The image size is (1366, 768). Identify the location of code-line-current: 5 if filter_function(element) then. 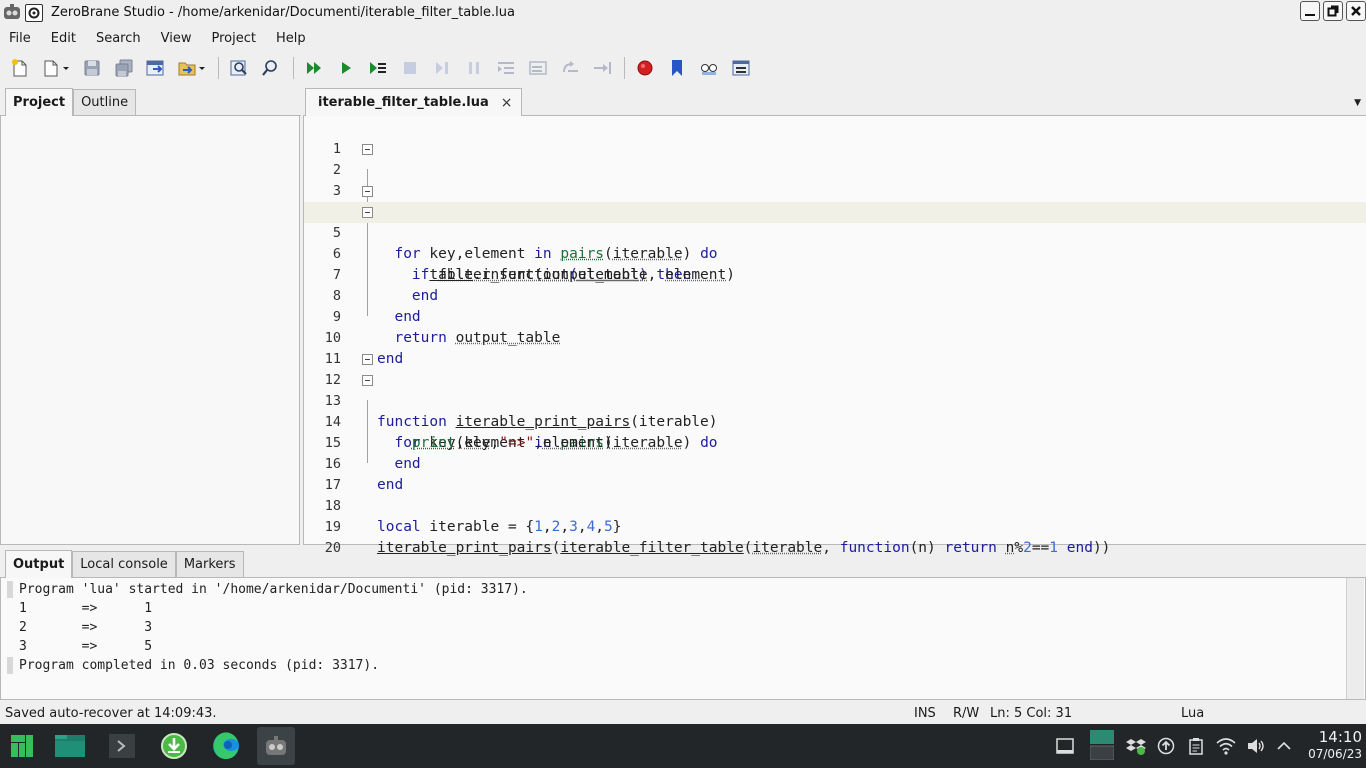
(835, 242).